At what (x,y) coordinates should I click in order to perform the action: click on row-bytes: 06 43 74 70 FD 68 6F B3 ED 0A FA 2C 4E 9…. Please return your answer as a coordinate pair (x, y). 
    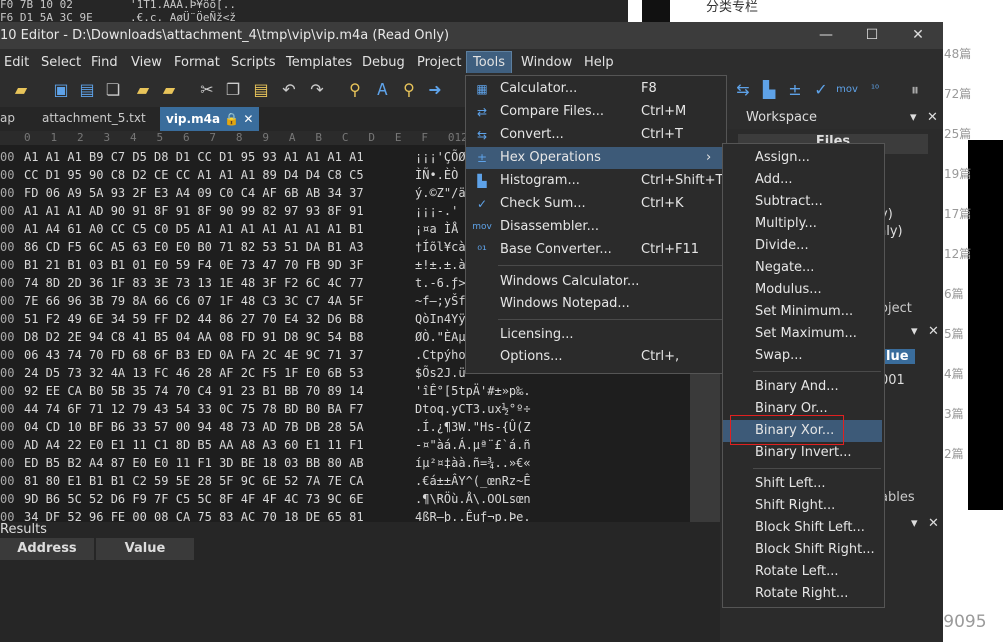
    Looking at the image, I should click on (194, 355).